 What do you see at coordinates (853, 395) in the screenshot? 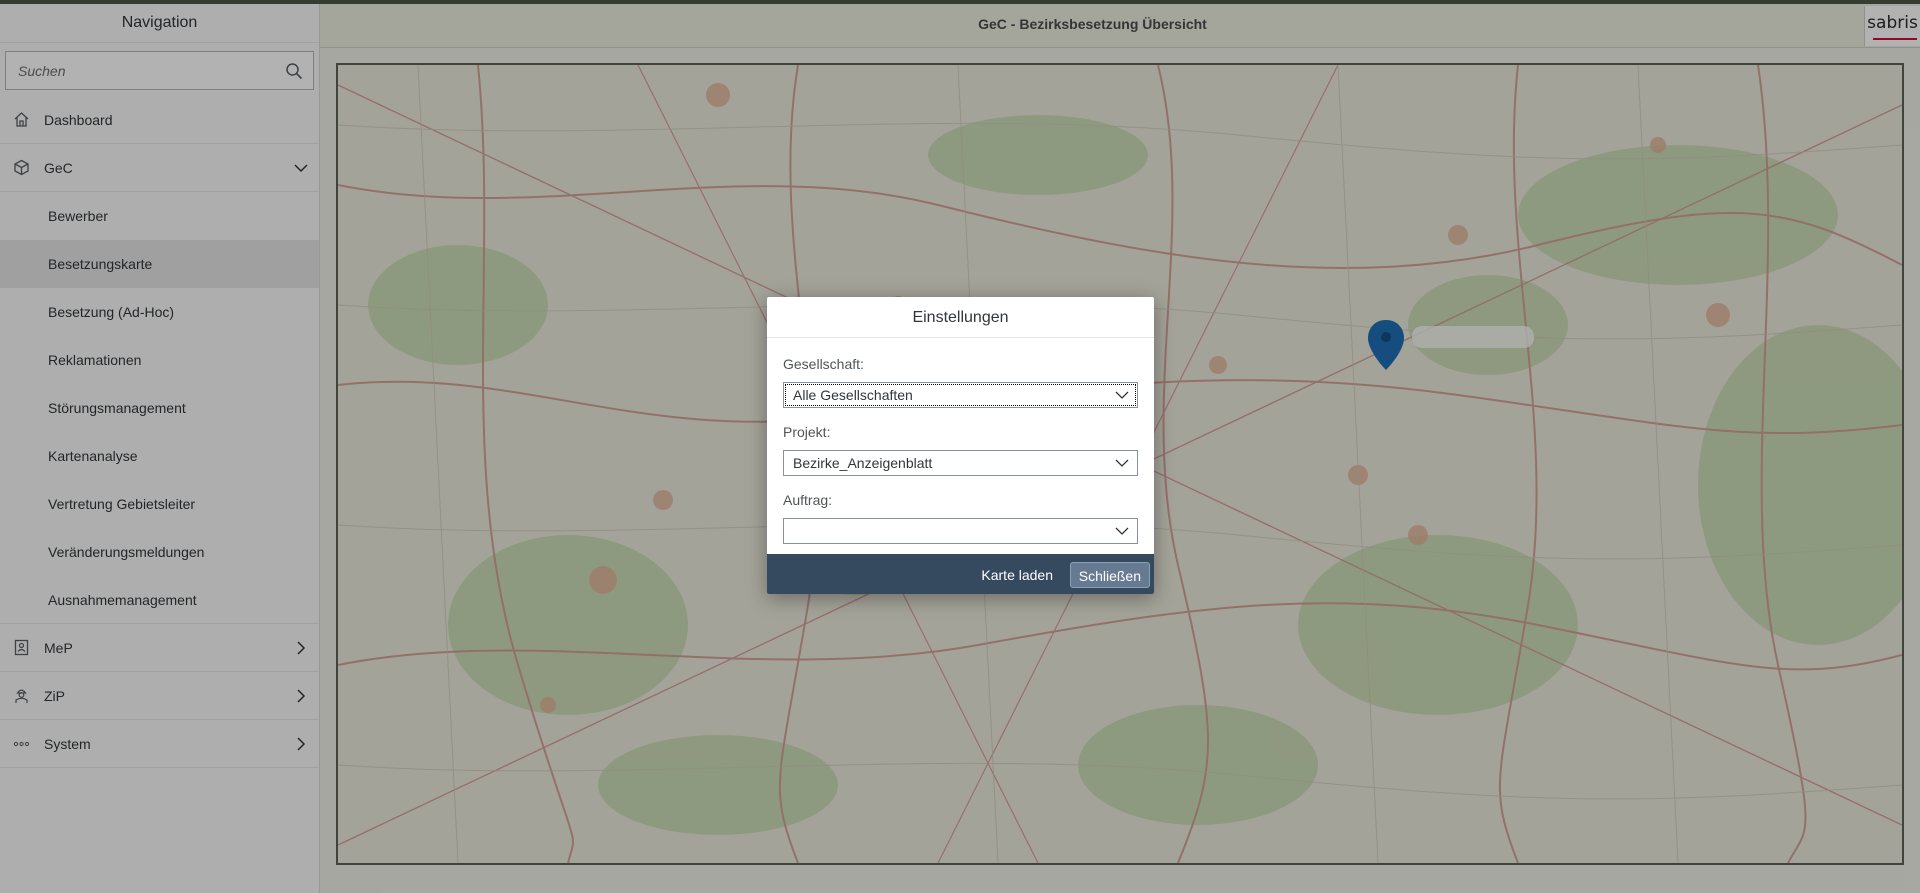
I see `gesellschaft-value: Alle Gesellschaften` at bounding box center [853, 395].